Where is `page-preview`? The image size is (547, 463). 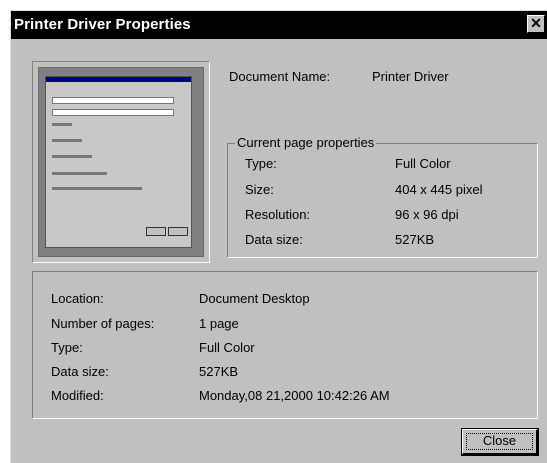
page-preview is located at coordinates (121, 162).